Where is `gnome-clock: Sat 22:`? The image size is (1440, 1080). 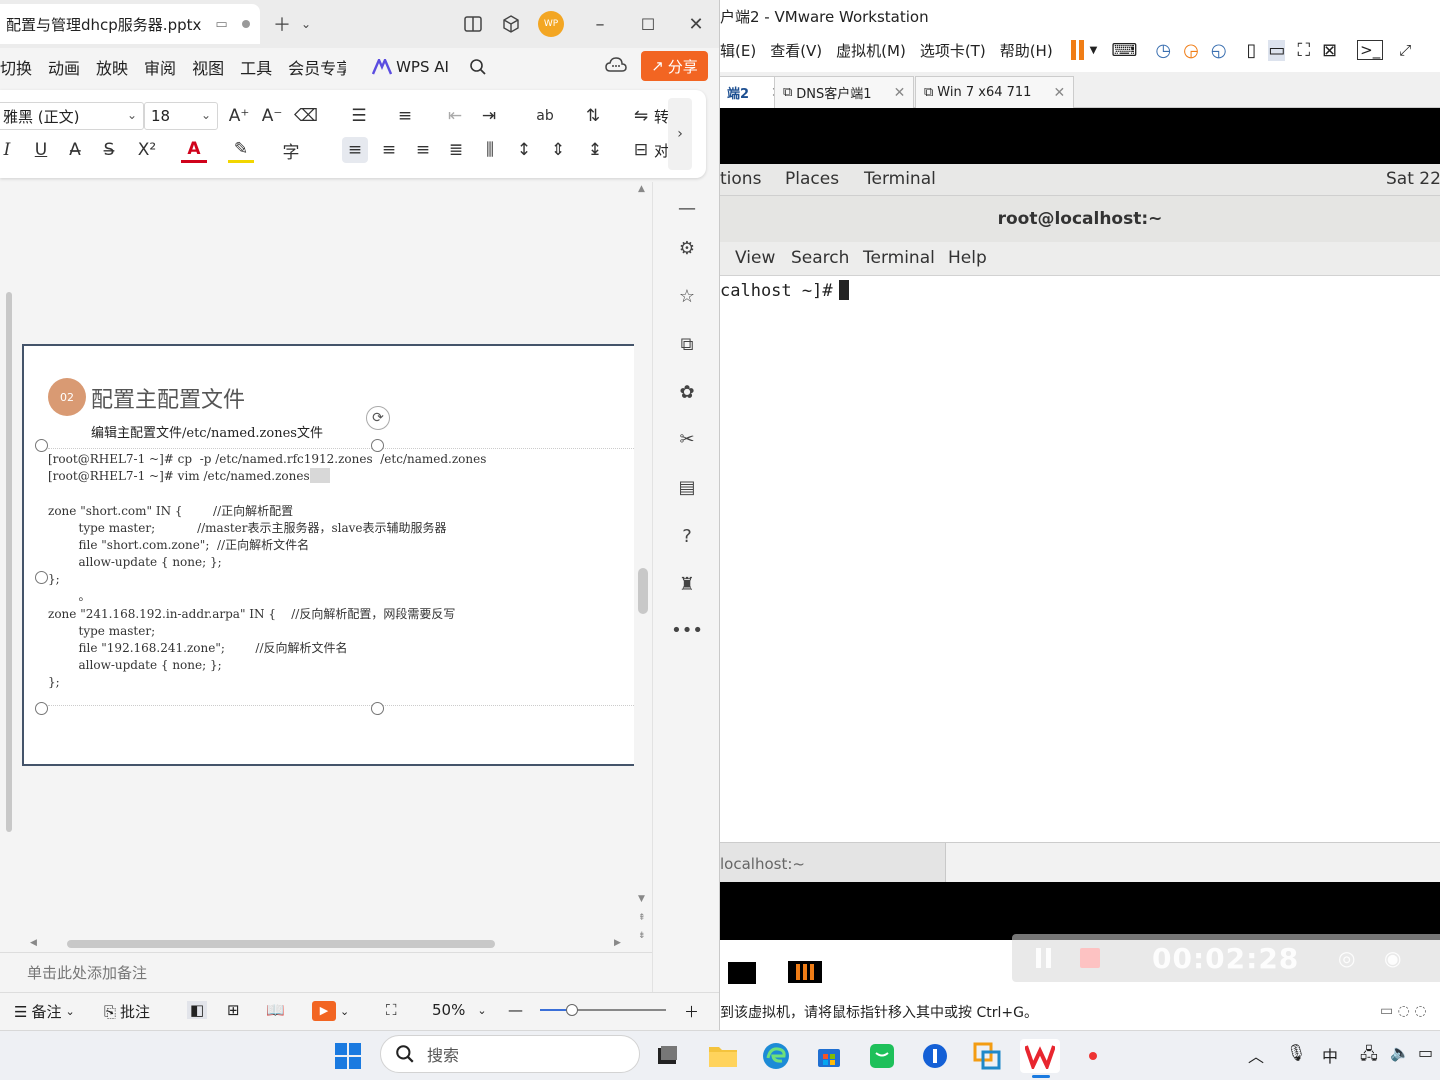
gnome-clock: Sat 22: is located at coordinates (1413, 179).